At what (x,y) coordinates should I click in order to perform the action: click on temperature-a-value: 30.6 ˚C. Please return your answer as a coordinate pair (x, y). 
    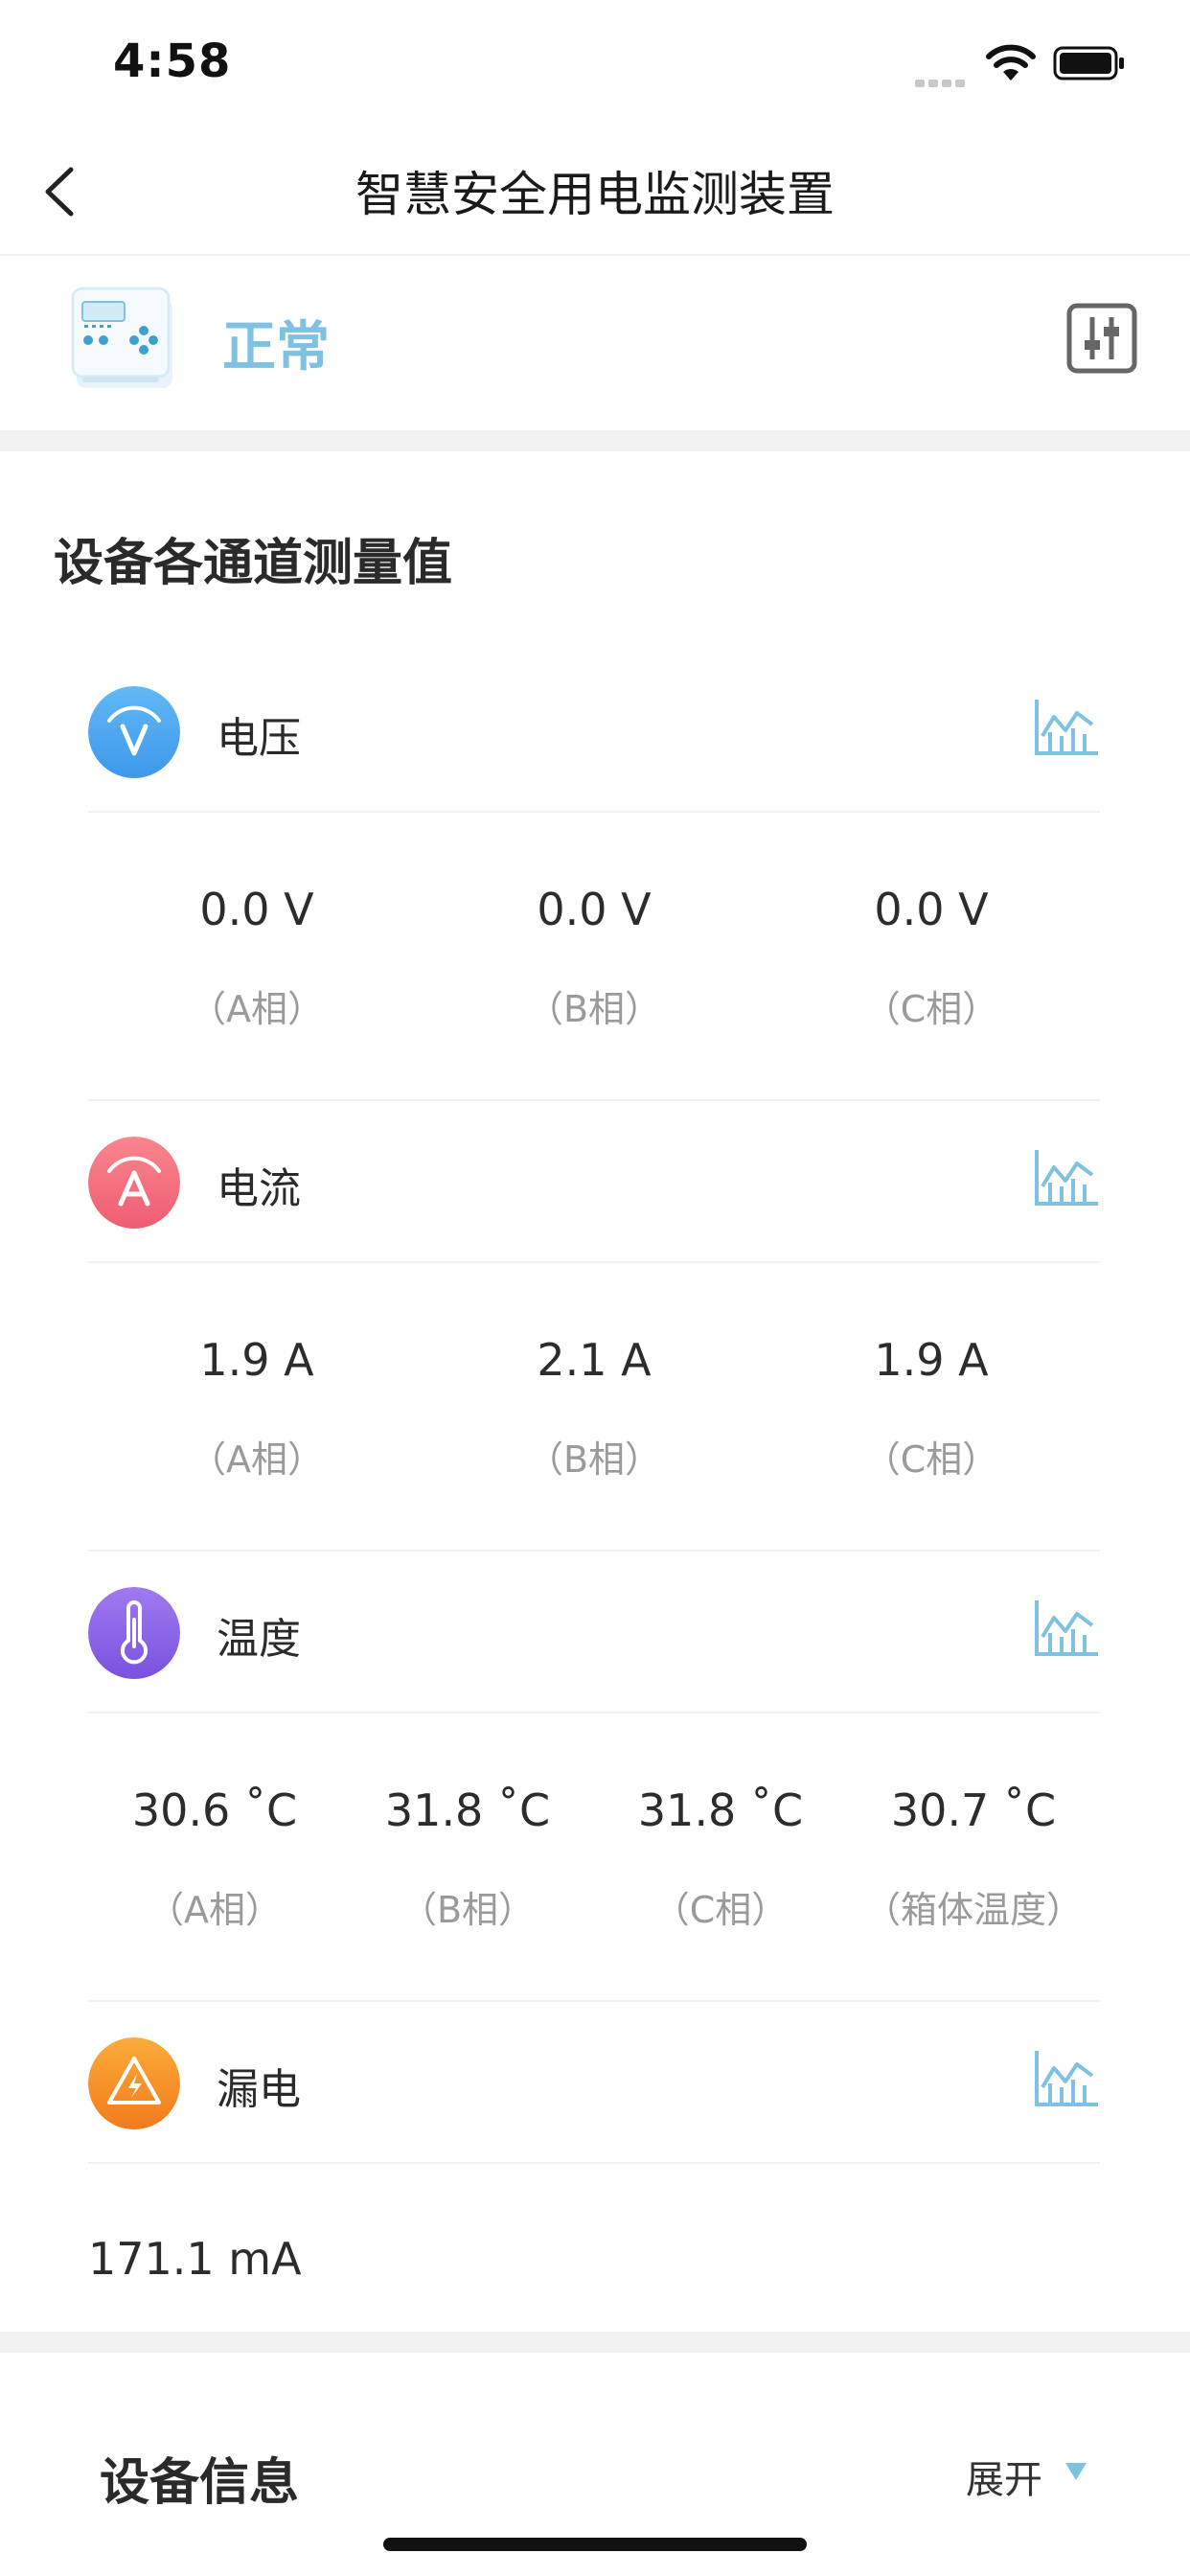
    Looking at the image, I should click on (214, 1810).